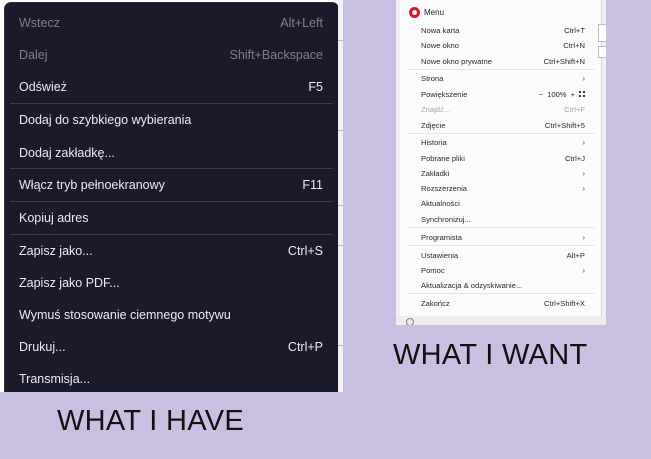 The image size is (651, 459). What do you see at coordinates (171, 251) in the screenshot?
I see `menu-item-save-as: Zapisz jako... Ctrl+S` at bounding box center [171, 251].